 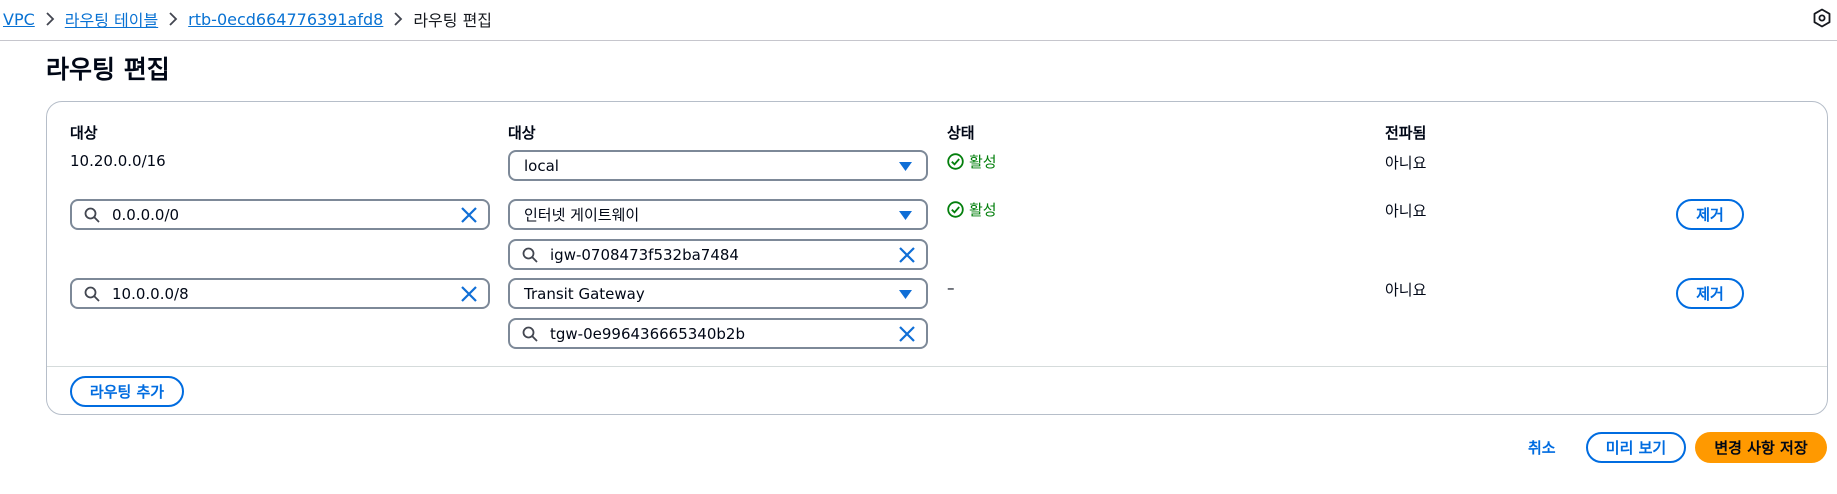 What do you see at coordinates (983, 162) in the screenshot?
I see `row1-status-label: 활성` at bounding box center [983, 162].